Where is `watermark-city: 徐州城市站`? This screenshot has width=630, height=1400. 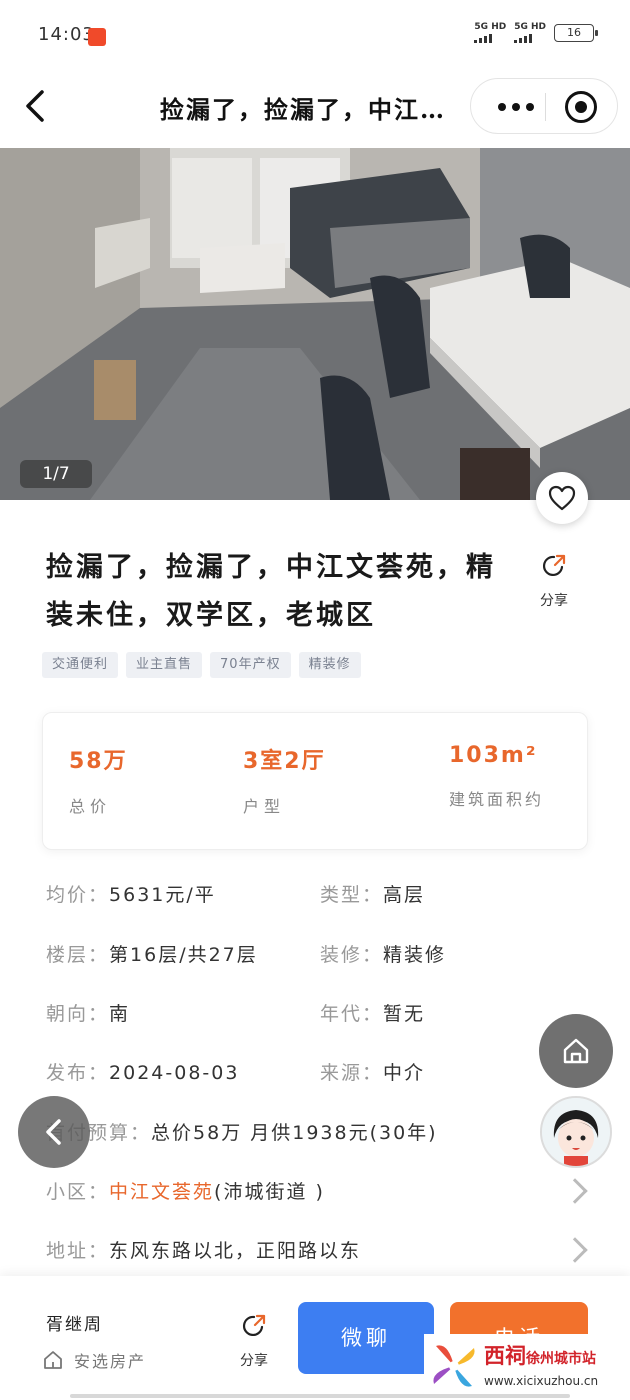 watermark-city: 徐州城市站 is located at coordinates (561, 1359).